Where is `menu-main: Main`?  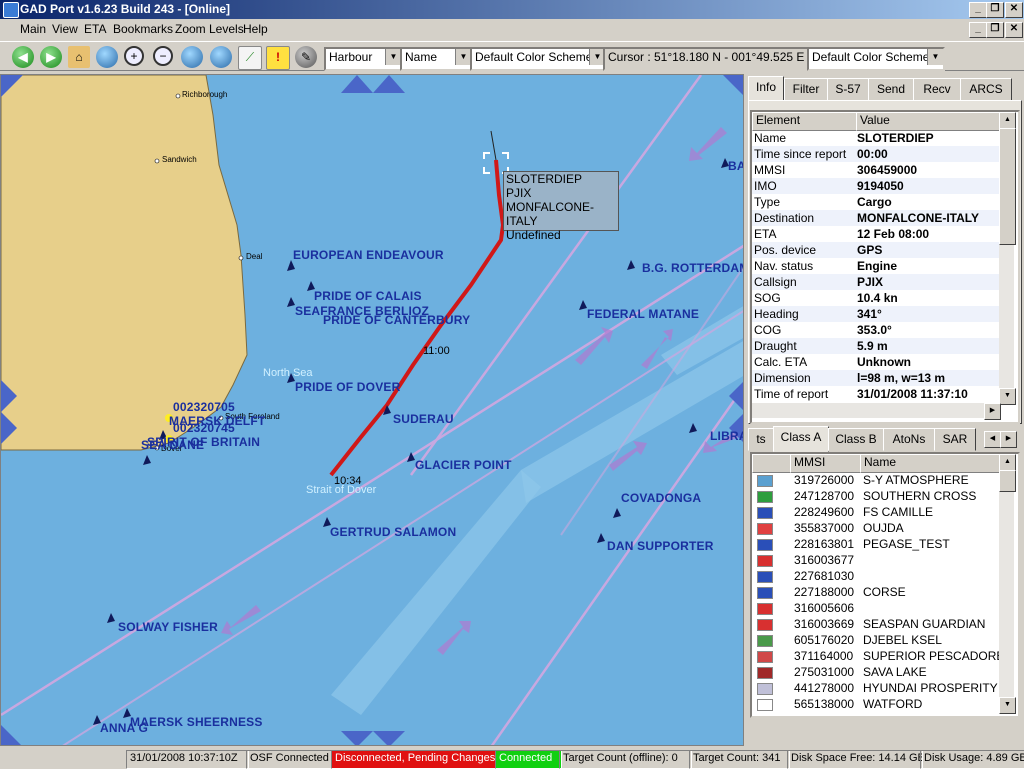
menu-main: Main is located at coordinates (33, 29).